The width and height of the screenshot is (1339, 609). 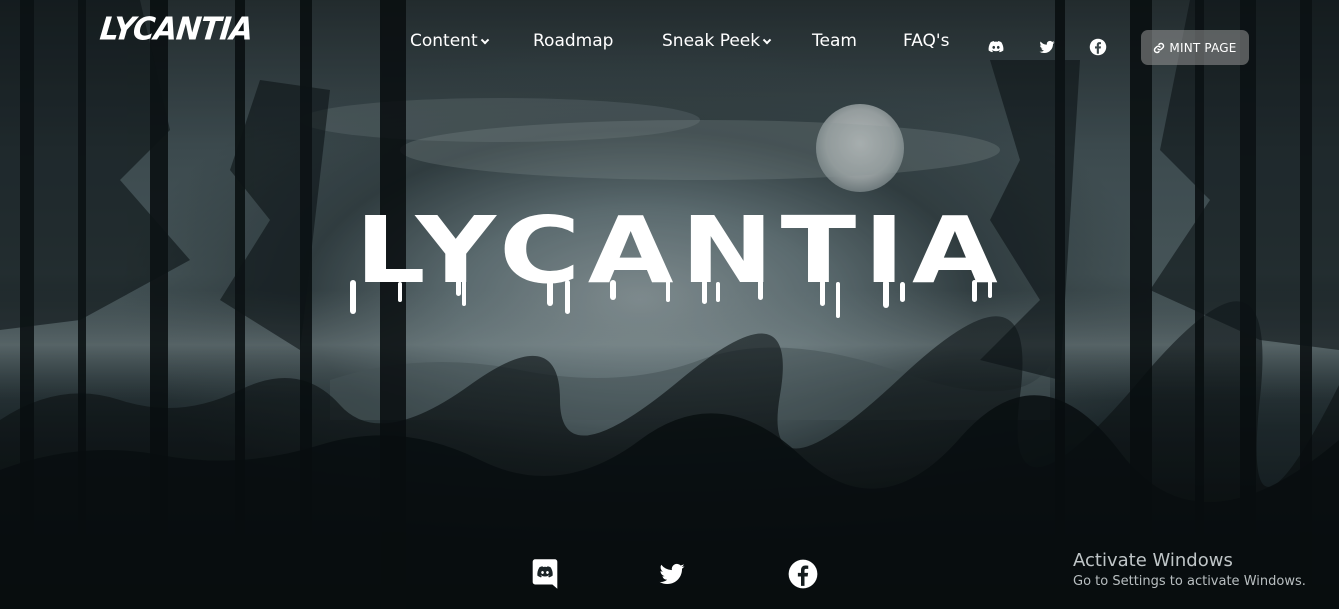 What do you see at coordinates (1189, 581) in the screenshot?
I see `watermark-subtitle: Go to Settings to activate Windows.` at bounding box center [1189, 581].